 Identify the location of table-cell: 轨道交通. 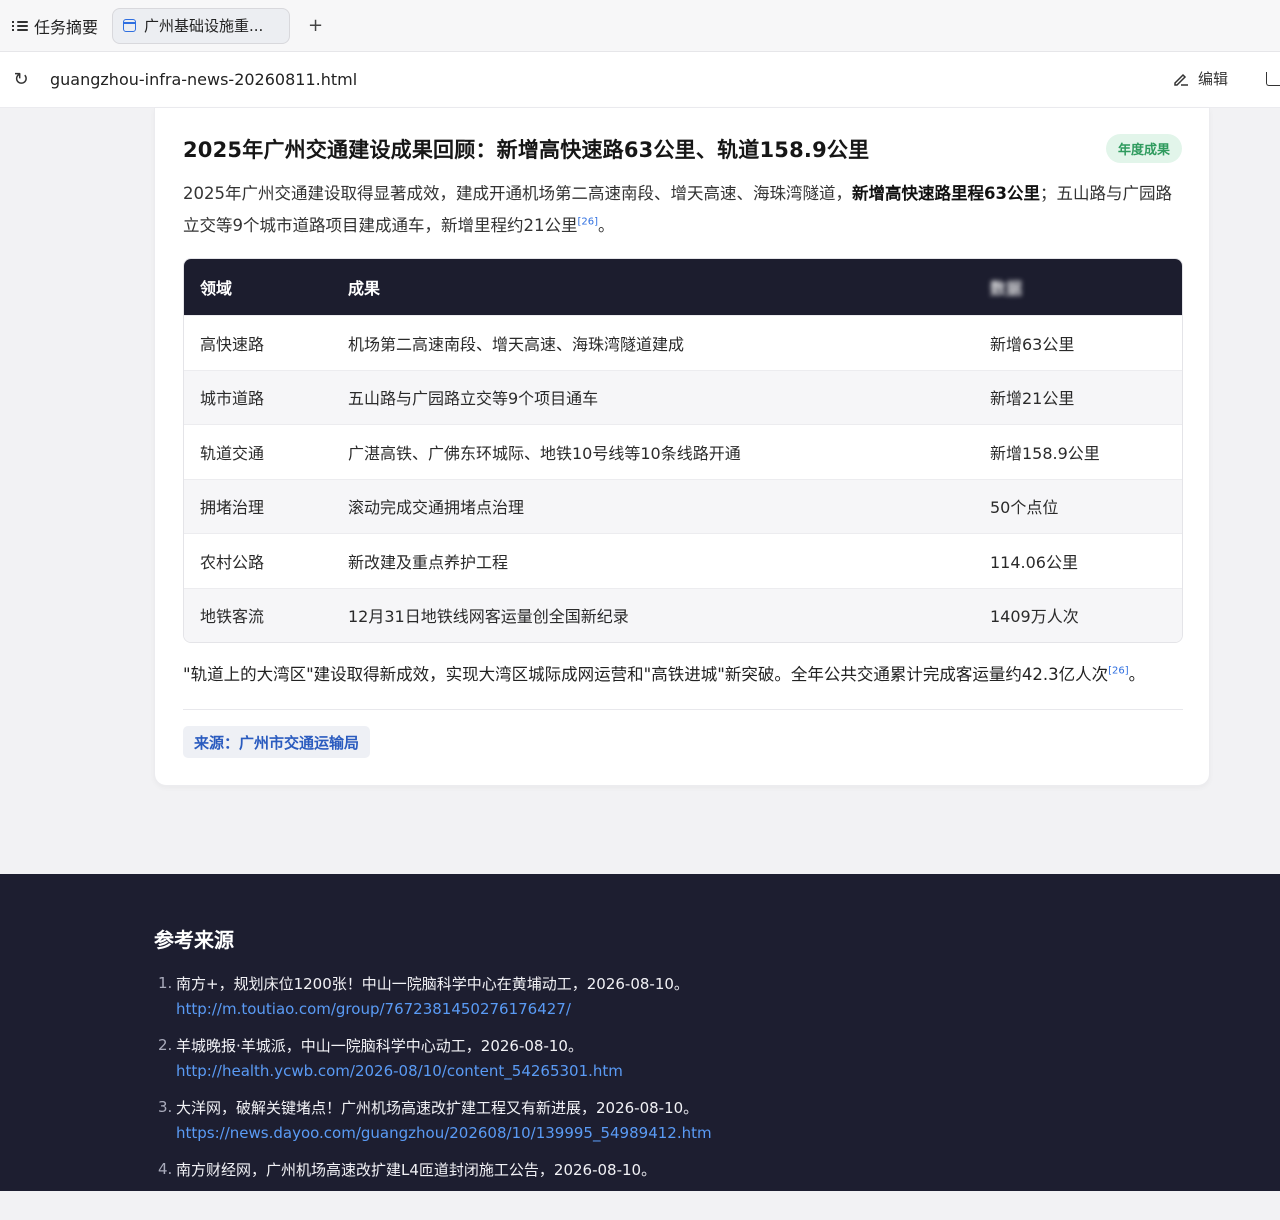
(232, 453).